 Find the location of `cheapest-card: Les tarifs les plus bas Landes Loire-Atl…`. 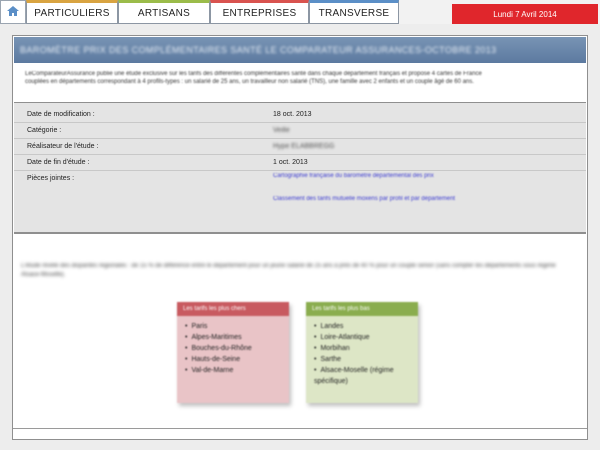

cheapest-card: Les tarifs les plus bas Landes Loire-Atl… is located at coordinates (362, 352).